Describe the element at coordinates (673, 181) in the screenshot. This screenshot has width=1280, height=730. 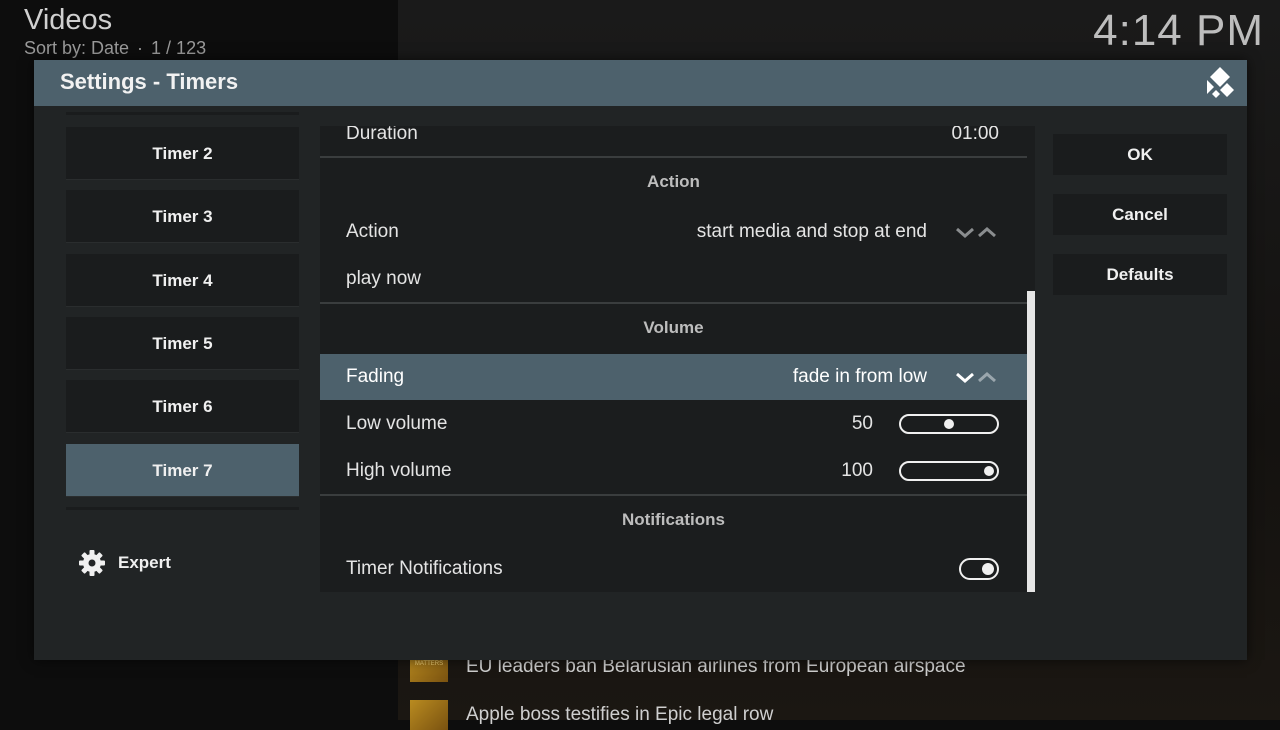
I see `section-header-action: Action` at that location.